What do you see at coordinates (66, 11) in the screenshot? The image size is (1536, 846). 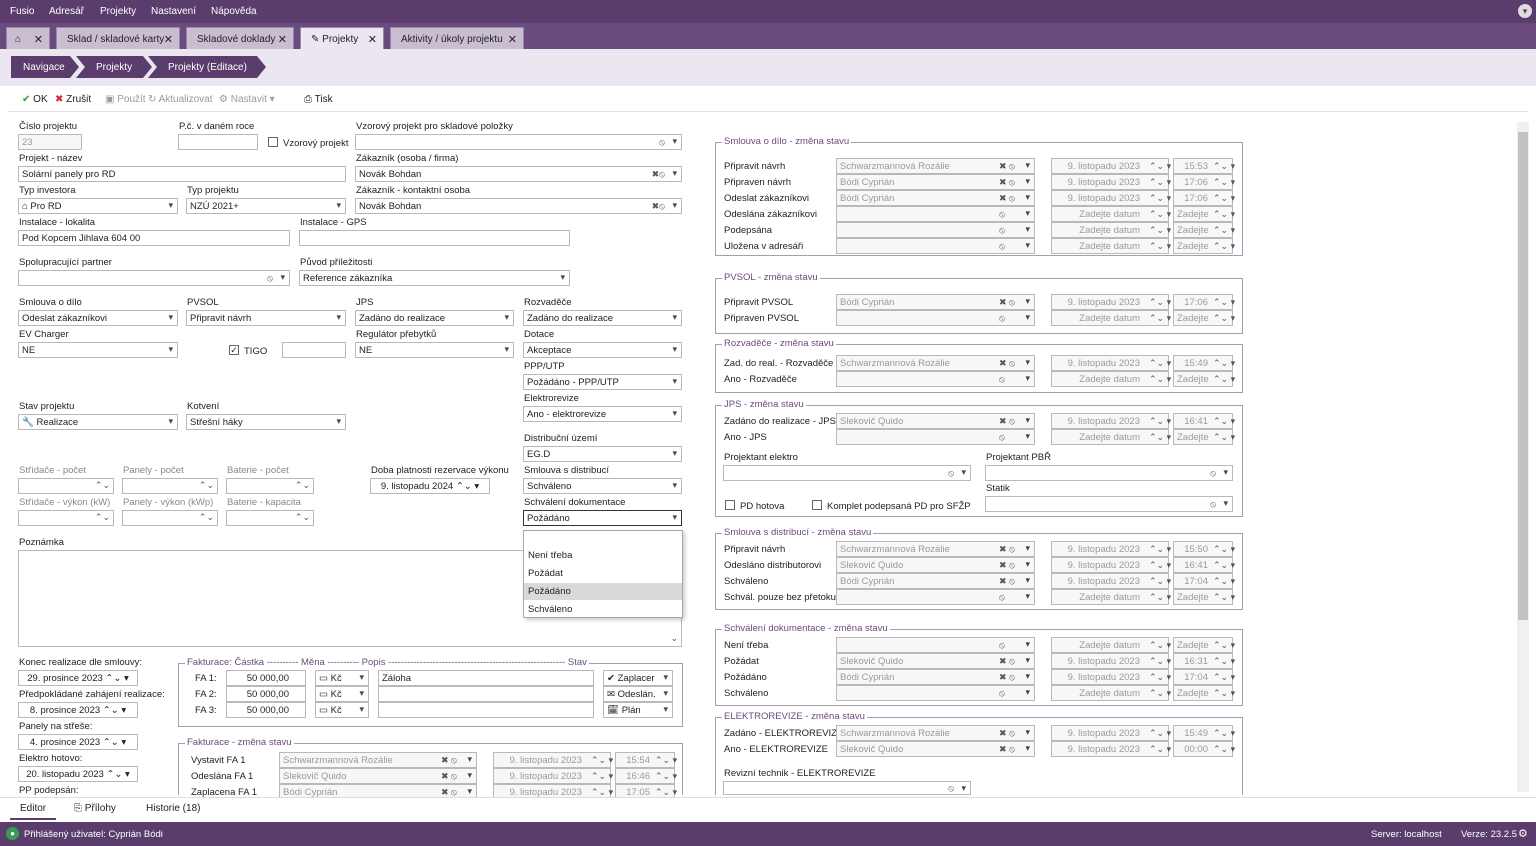 I see `menu-adresar: Adresář` at bounding box center [66, 11].